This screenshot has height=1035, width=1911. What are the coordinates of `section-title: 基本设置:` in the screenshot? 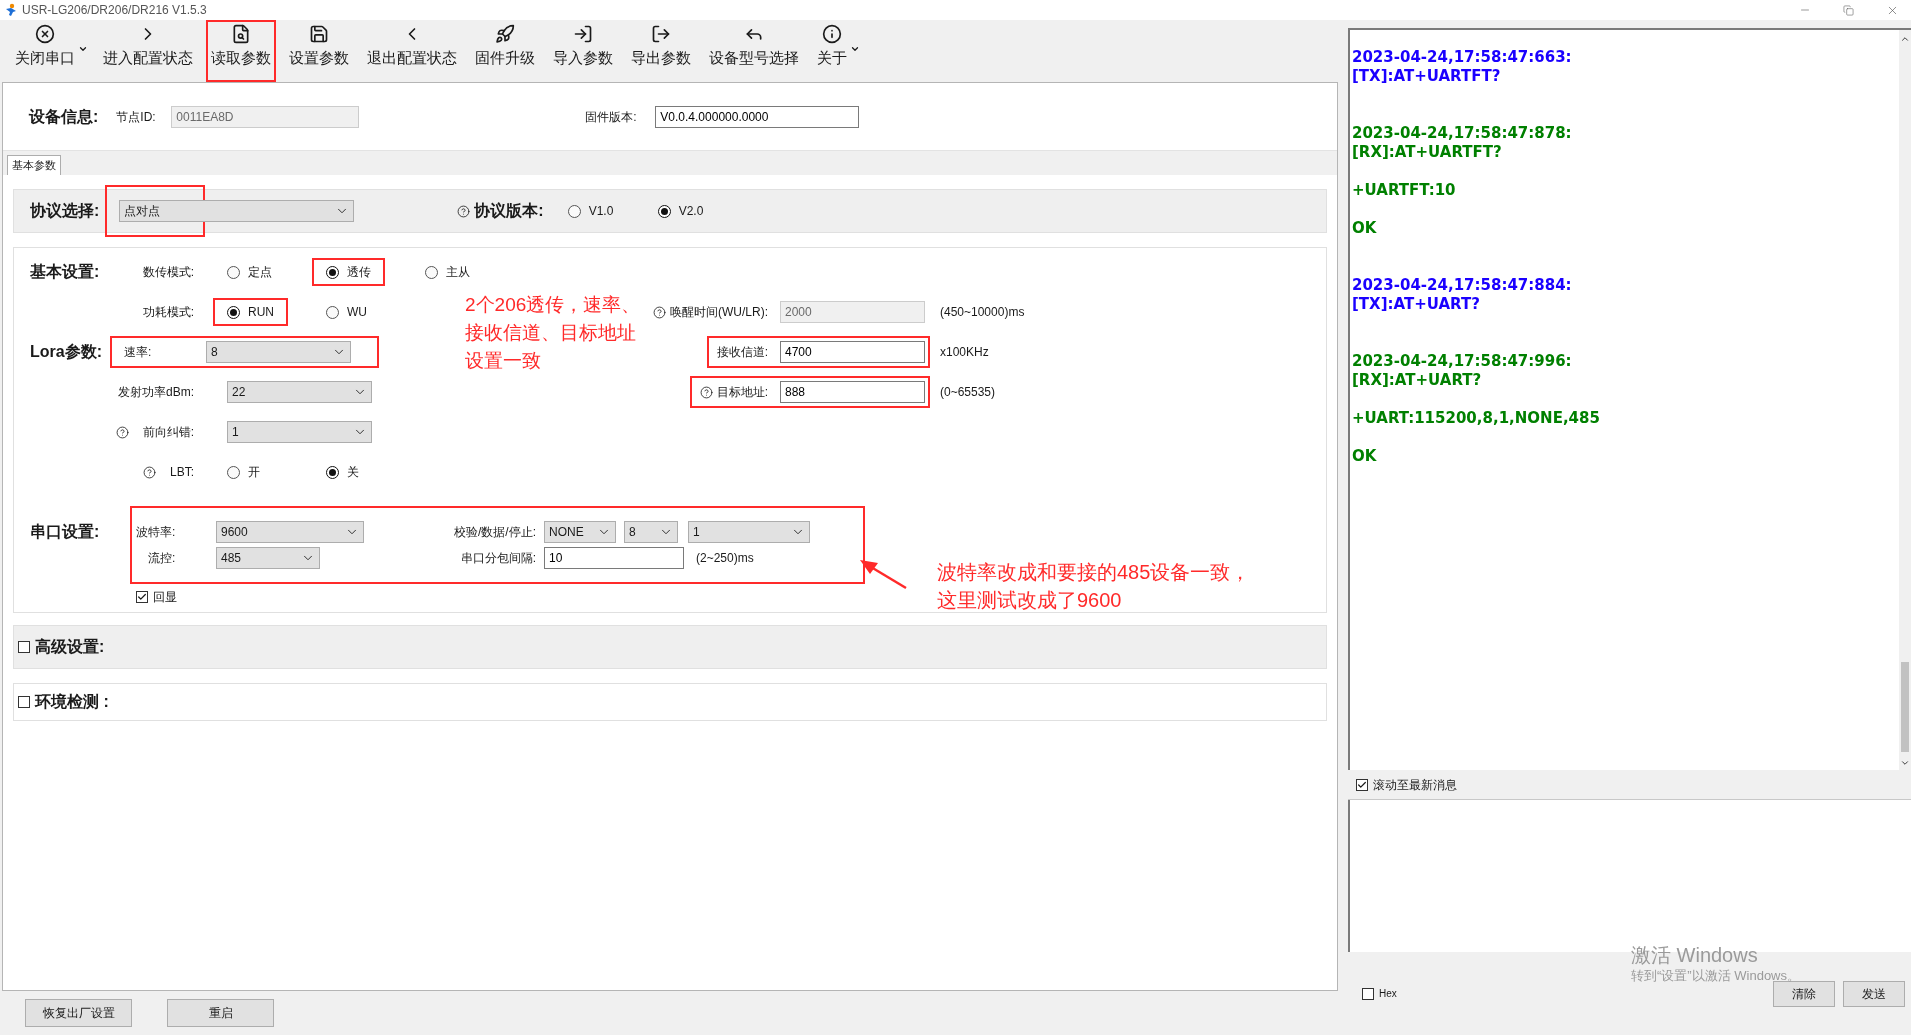 It's located at (65, 271).